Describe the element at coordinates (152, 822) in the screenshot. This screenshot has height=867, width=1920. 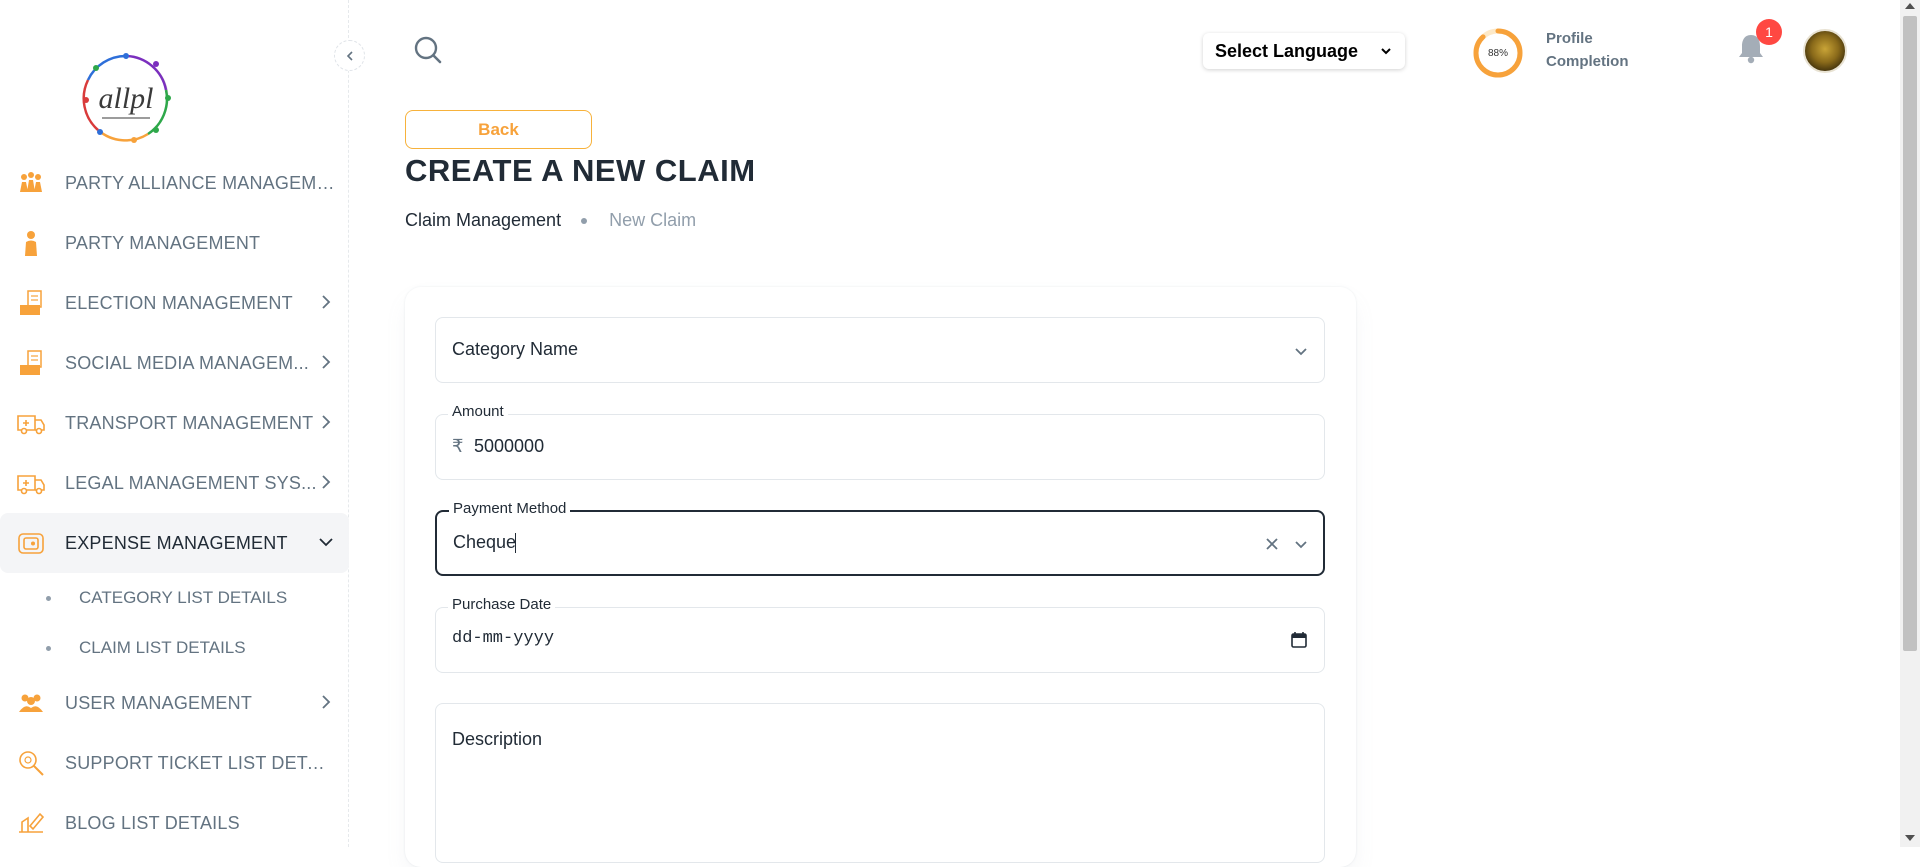
I see `sidebar-item-label: BLOG LIST DETAILS` at that location.